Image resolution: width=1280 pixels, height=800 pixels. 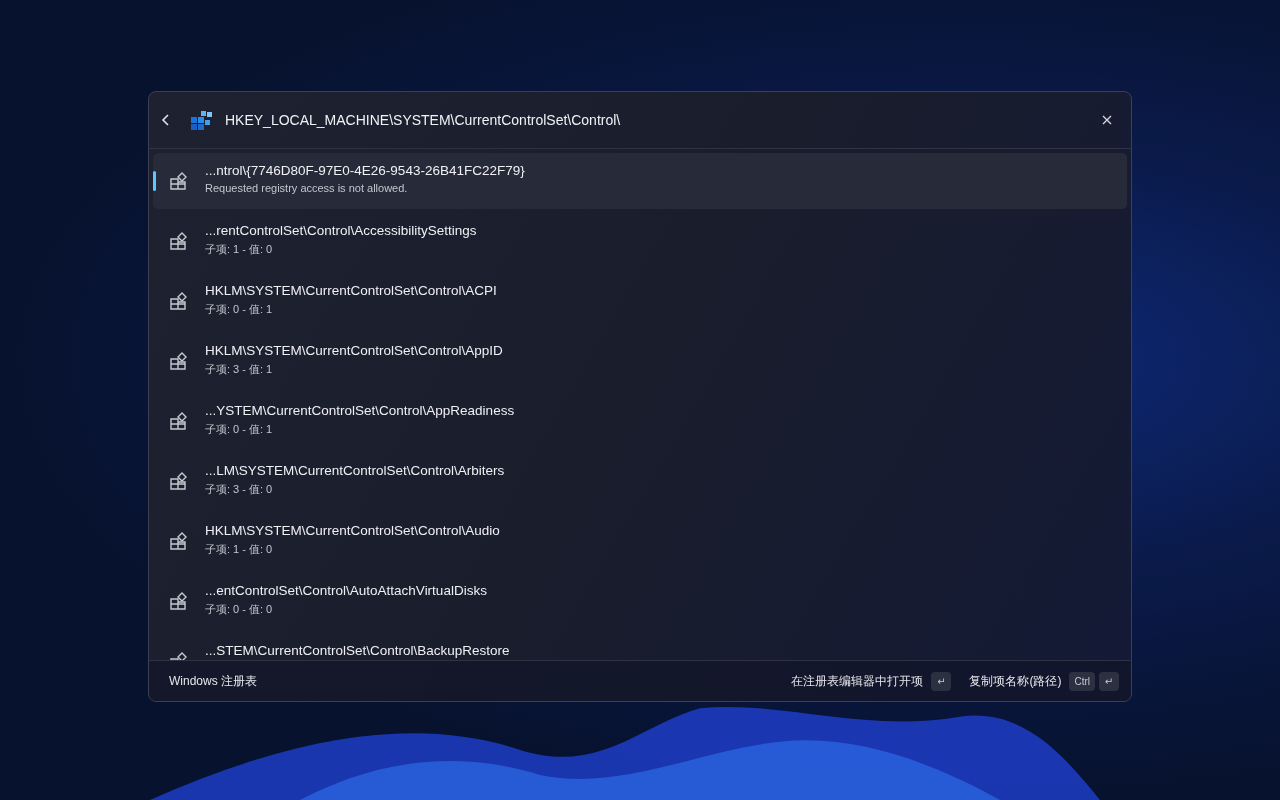 I want to click on result-title: HKLM\SYSTEM\CurrentControlSet\Control\Audio, so click(x=352, y=531).